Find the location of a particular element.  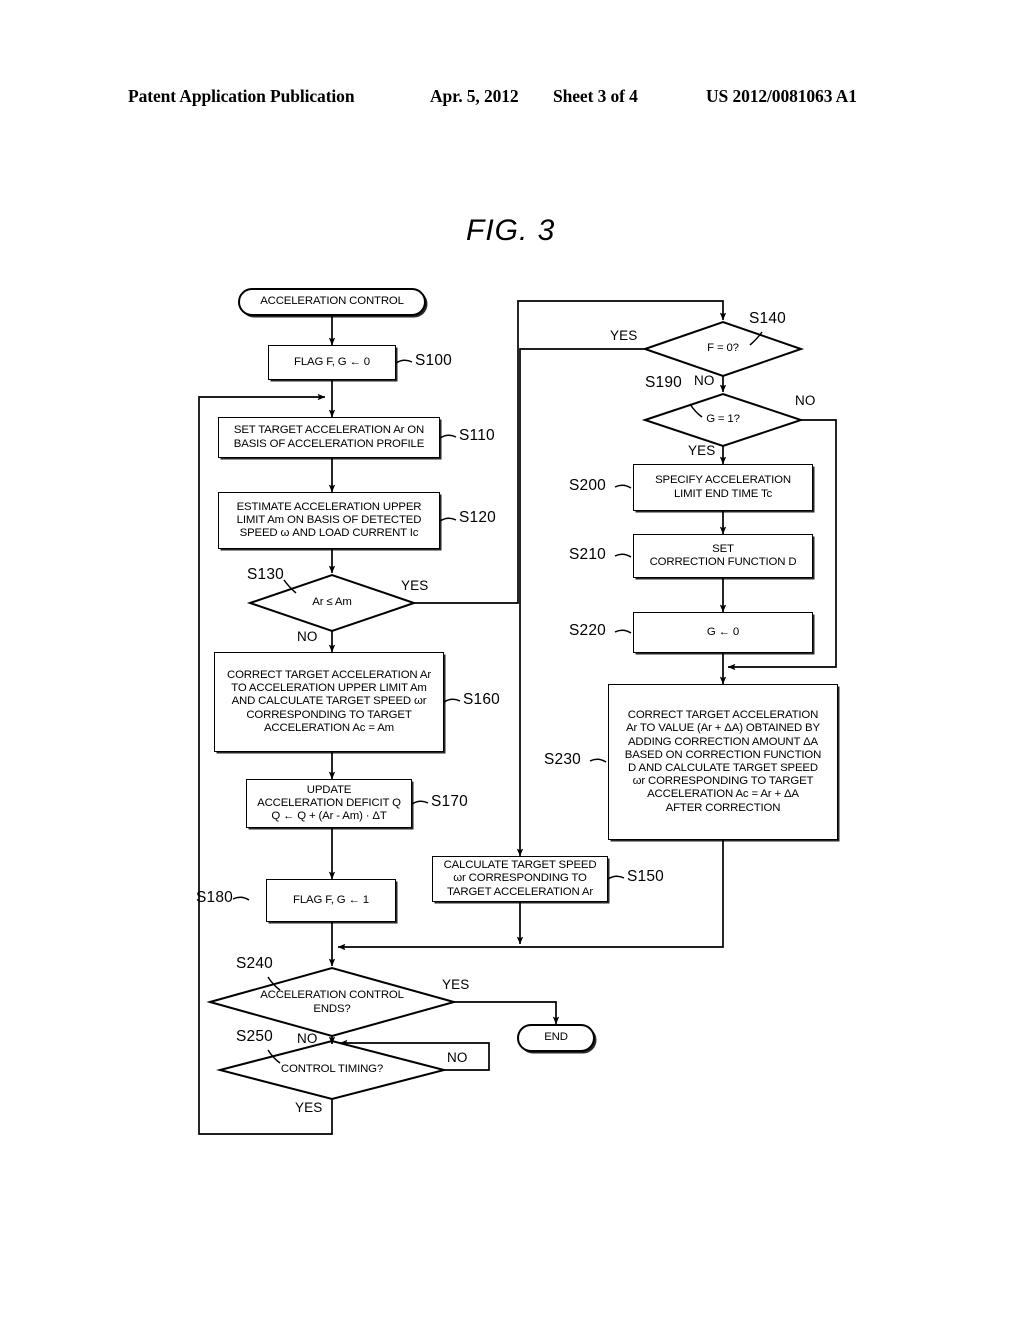

branch-label-s240-yes: YES is located at coordinates (456, 984).